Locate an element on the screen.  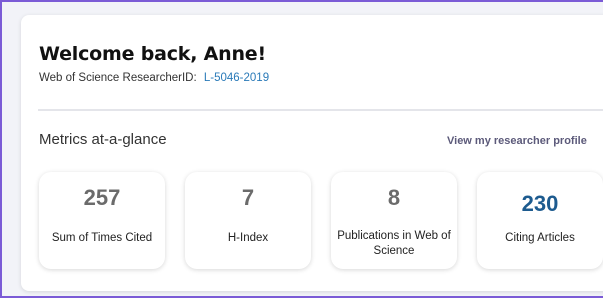
metrics-section-title: Metrics at-a-glance is located at coordinates (103, 139).